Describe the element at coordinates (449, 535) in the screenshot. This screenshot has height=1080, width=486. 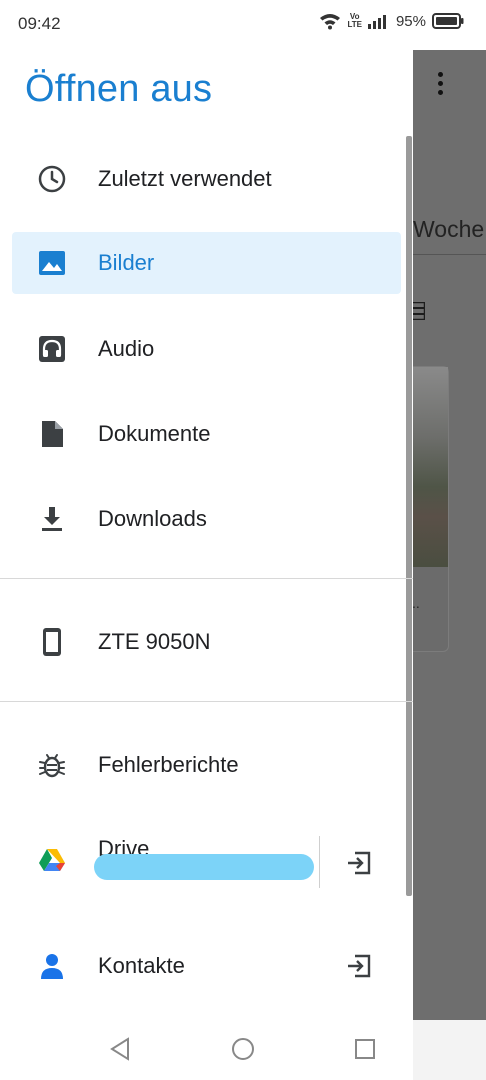
I see `background-app-scrim: Woche ..` at that location.